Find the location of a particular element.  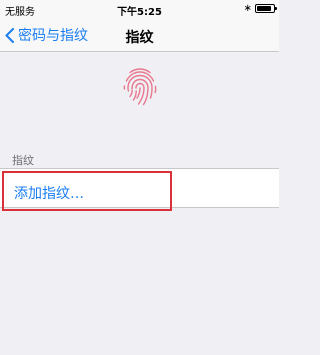

status-bar: 无服务 下午5:25 ∗ is located at coordinates (139, 9).